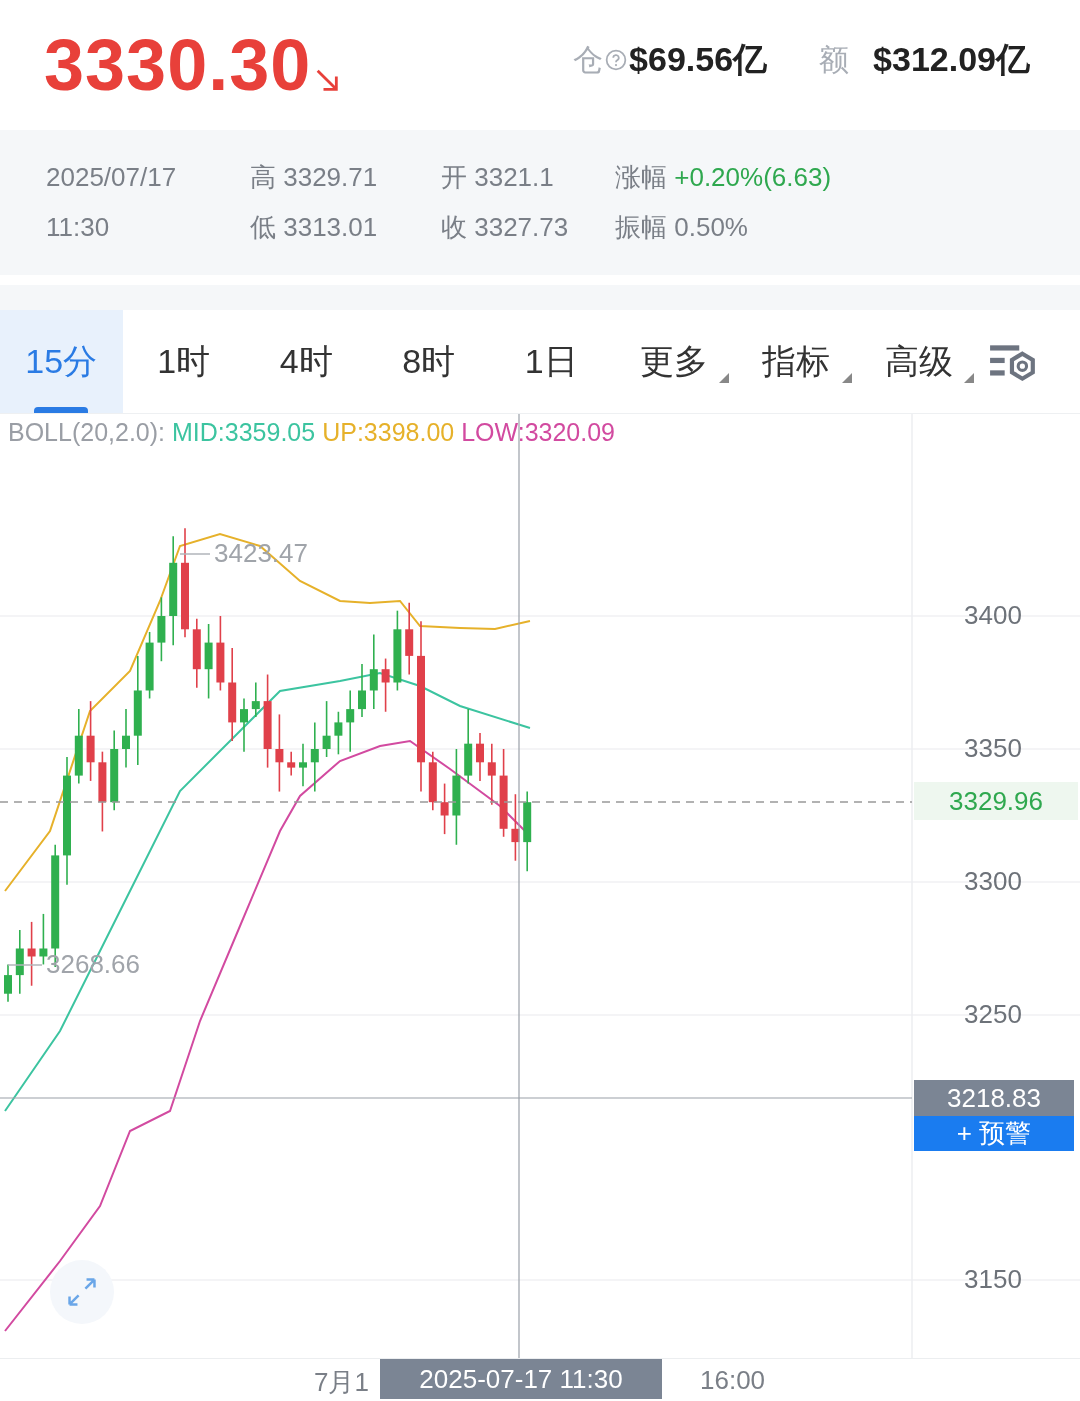 This screenshot has height=1401, width=1080. What do you see at coordinates (993, 1279) in the screenshot?
I see `y-axis-label: 3150` at bounding box center [993, 1279].